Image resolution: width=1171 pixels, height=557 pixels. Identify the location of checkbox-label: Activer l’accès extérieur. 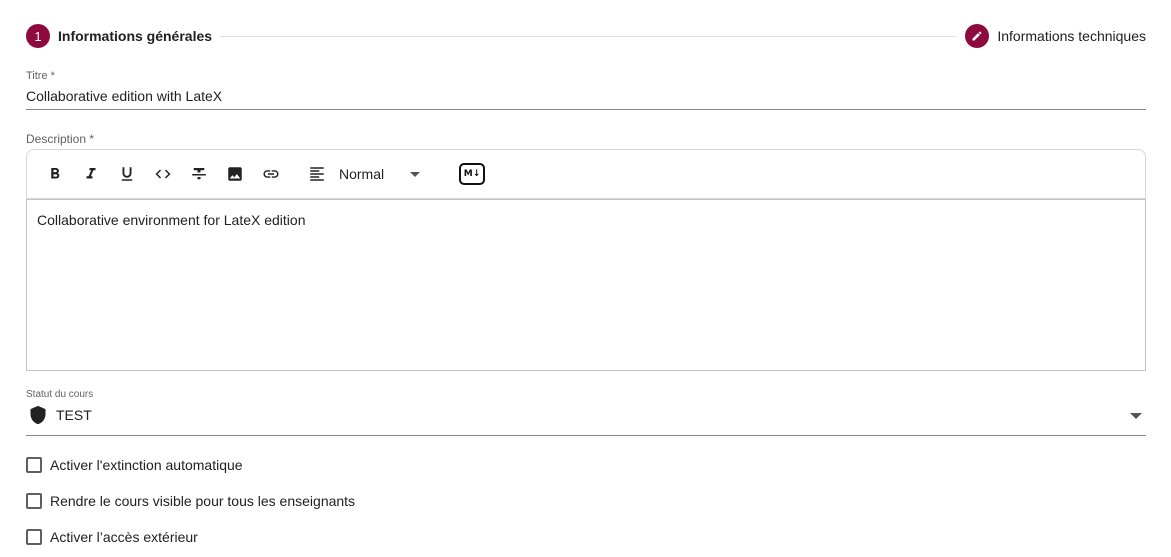
(124, 537).